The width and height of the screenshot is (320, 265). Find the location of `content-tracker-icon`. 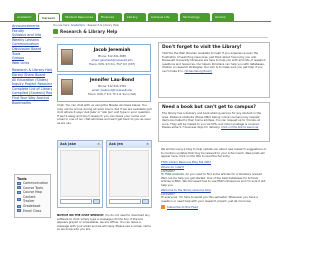

content-tracker-icon is located at coordinates (19, 199).